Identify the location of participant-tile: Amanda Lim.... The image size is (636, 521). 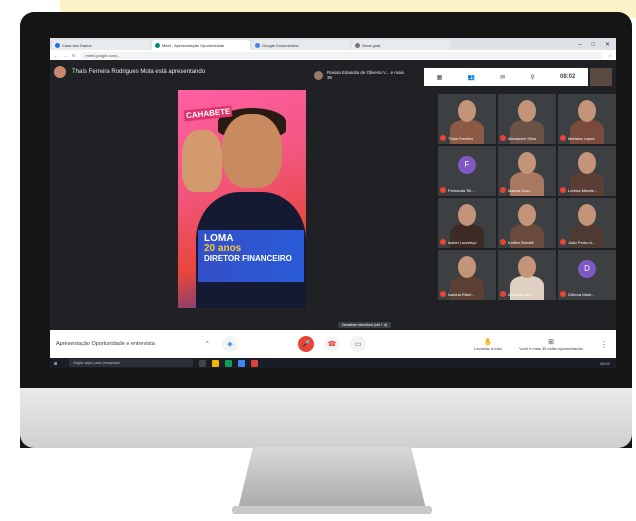
(527, 275).